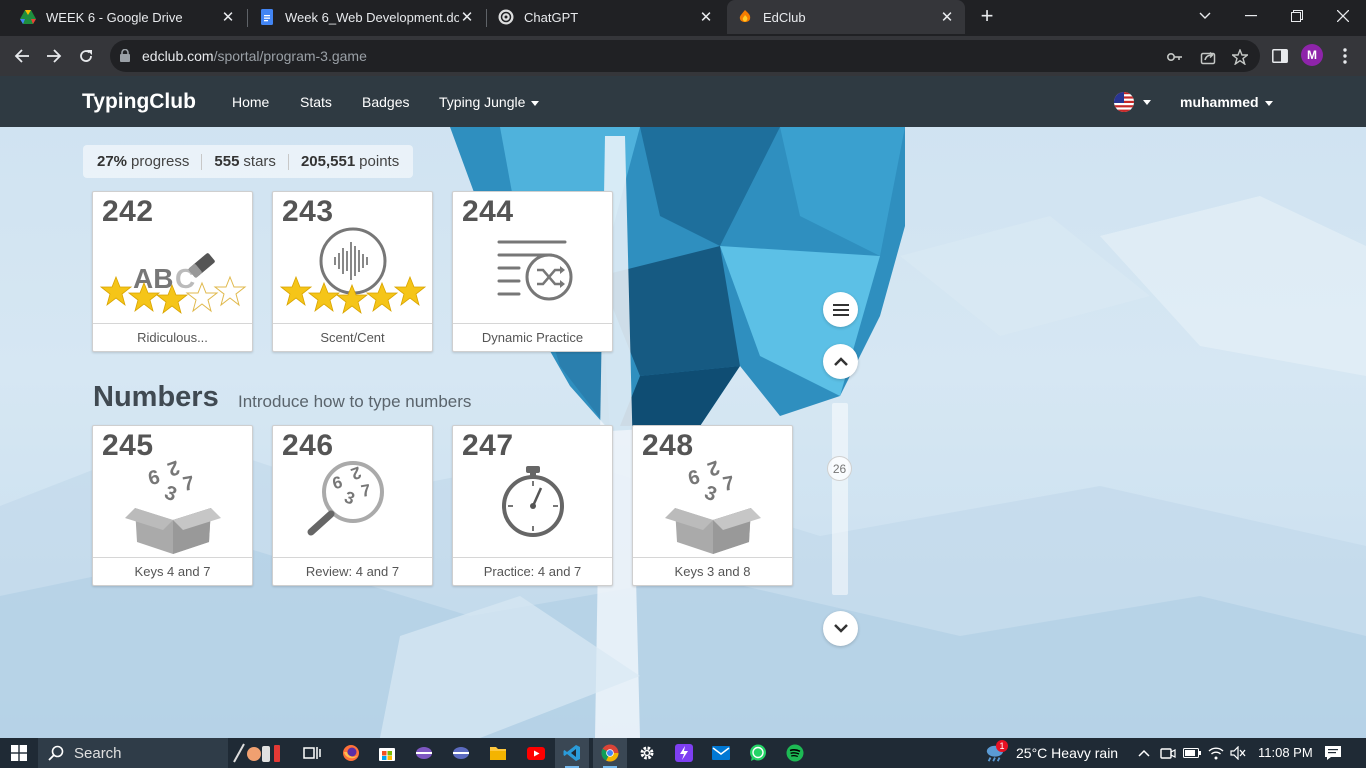 The height and width of the screenshot is (768, 1366). Describe the element at coordinates (1205, 16) in the screenshot. I see `tab-search-button` at that location.